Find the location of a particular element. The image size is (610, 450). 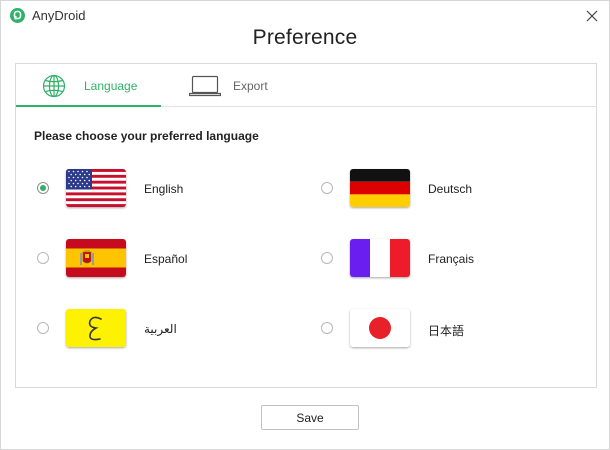

tab-export-label: Export is located at coordinates (250, 86).